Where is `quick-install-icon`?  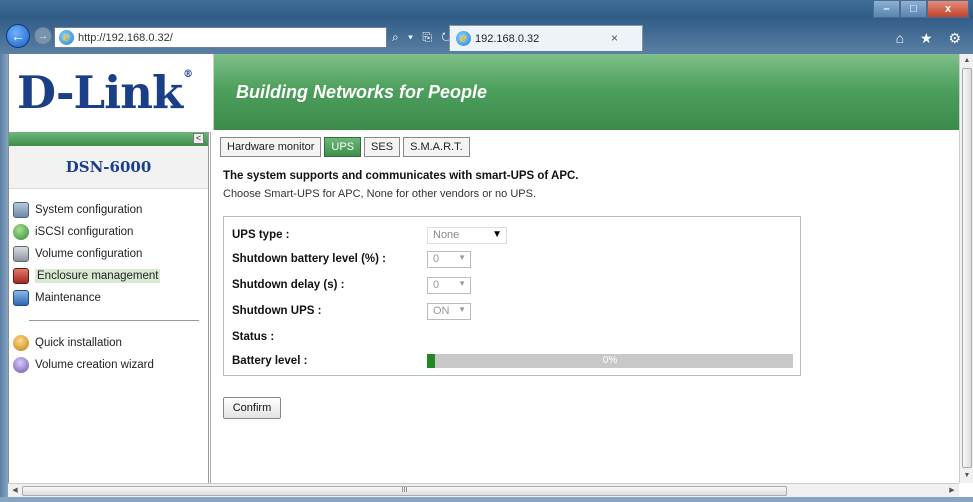 quick-install-icon is located at coordinates (21, 343).